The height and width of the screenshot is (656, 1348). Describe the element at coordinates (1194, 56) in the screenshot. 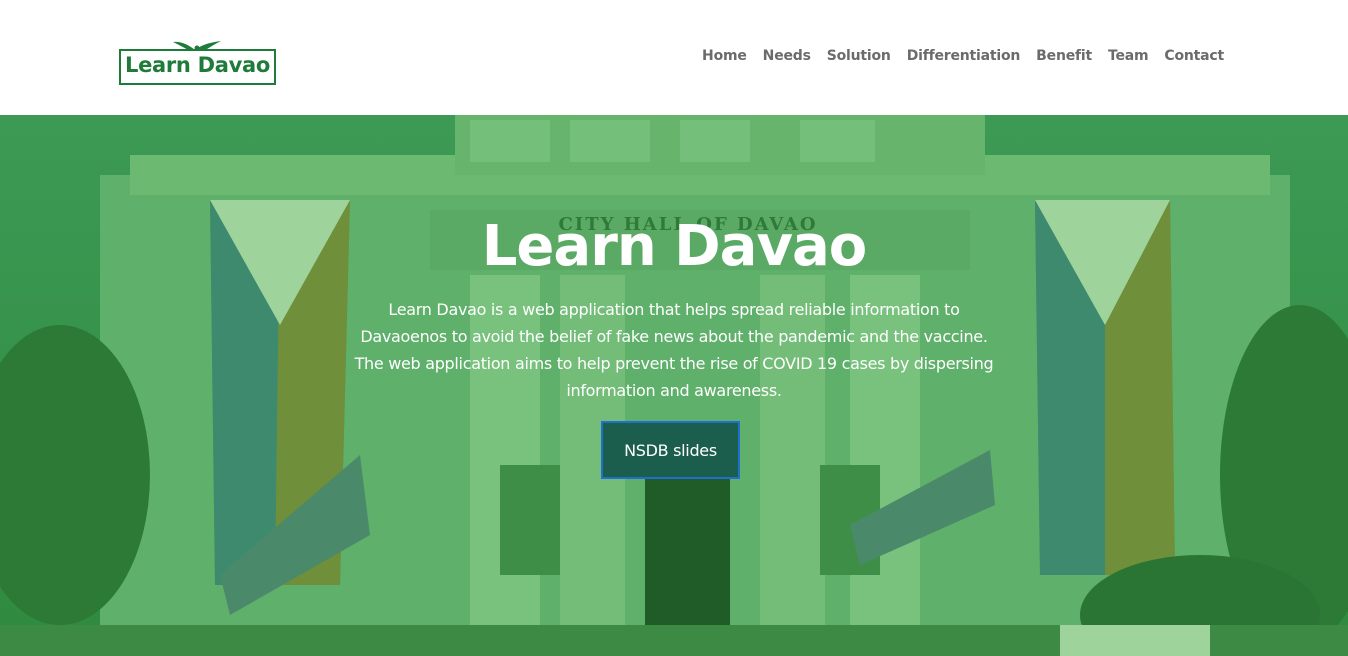

I see `nav-contact: Contact` at that location.